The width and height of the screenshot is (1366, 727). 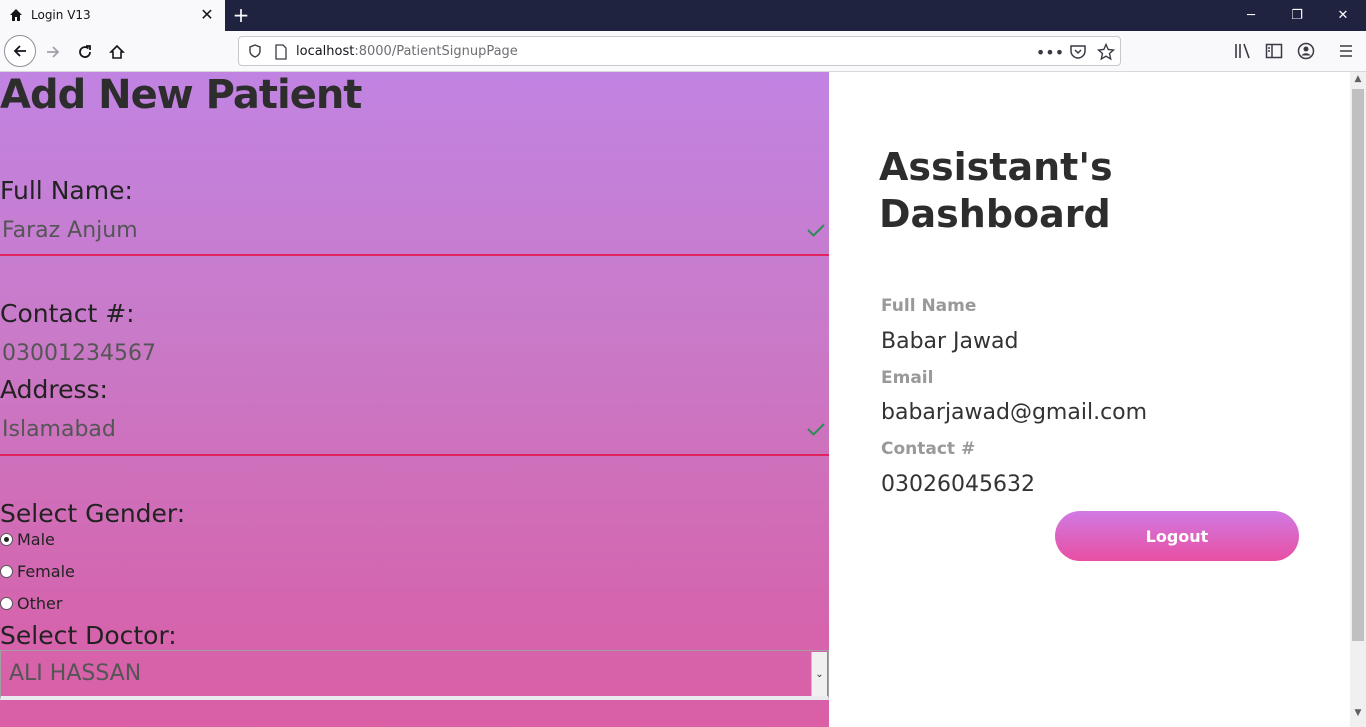 What do you see at coordinates (958, 484) in the screenshot?
I see `contact-info-value: 03026045632` at bounding box center [958, 484].